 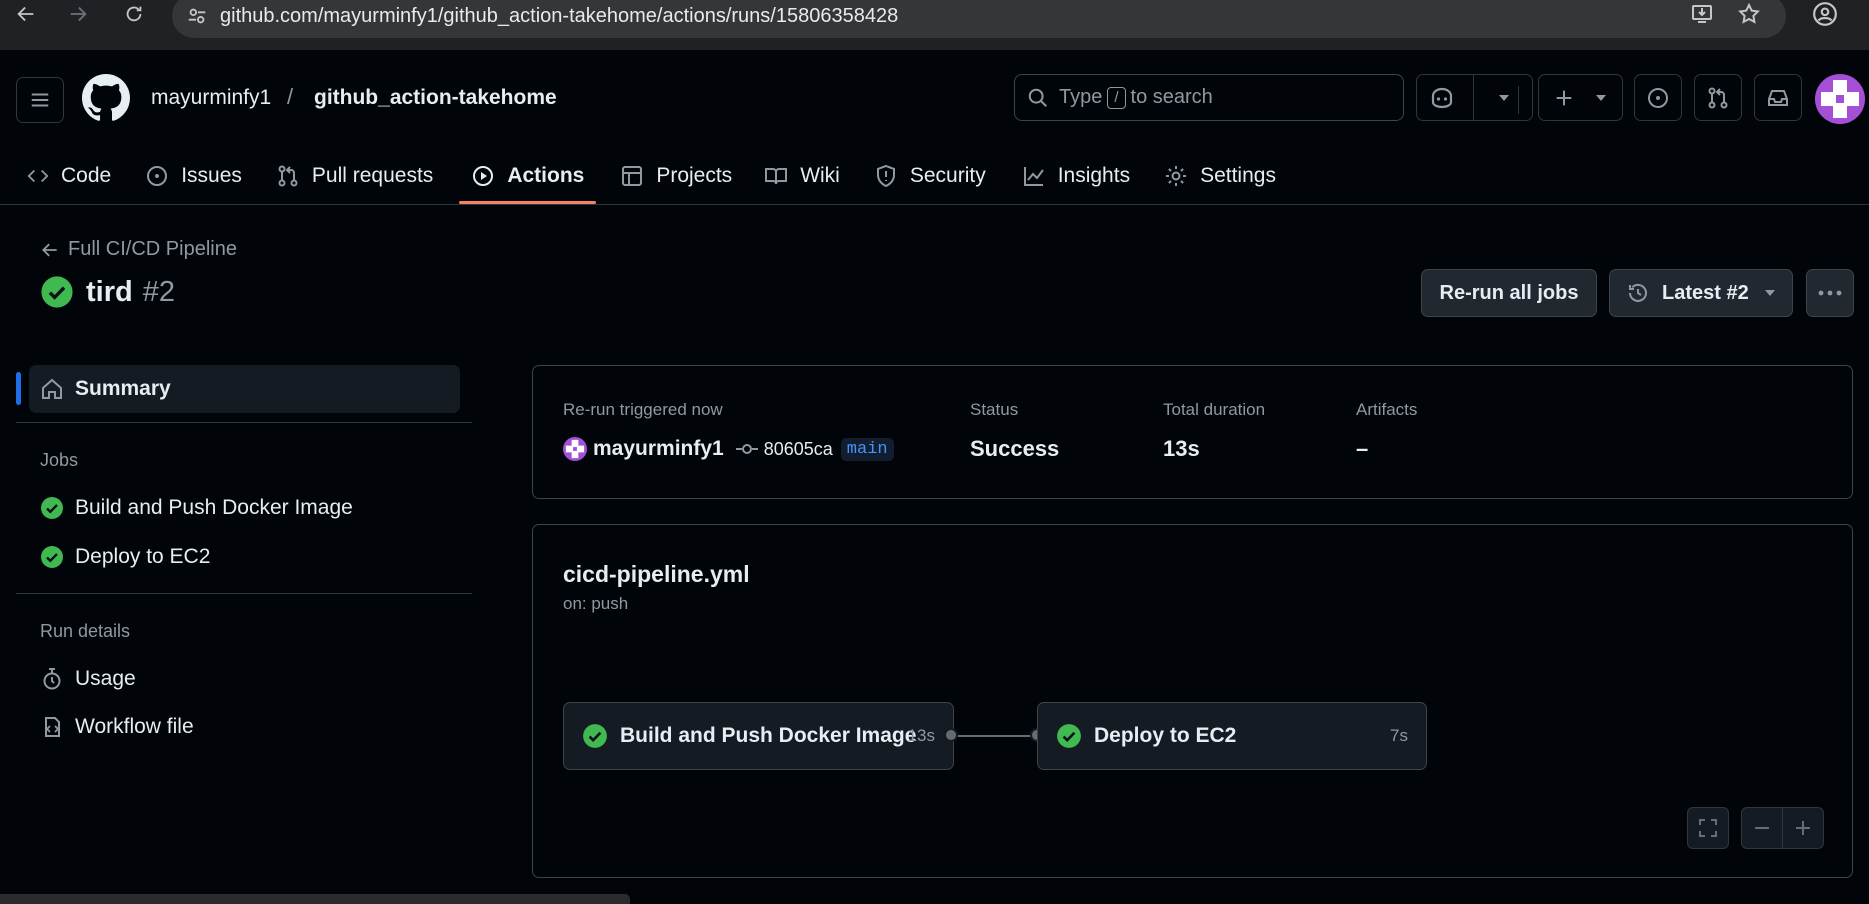 I want to click on install-app-icon, so click(x=1702, y=14).